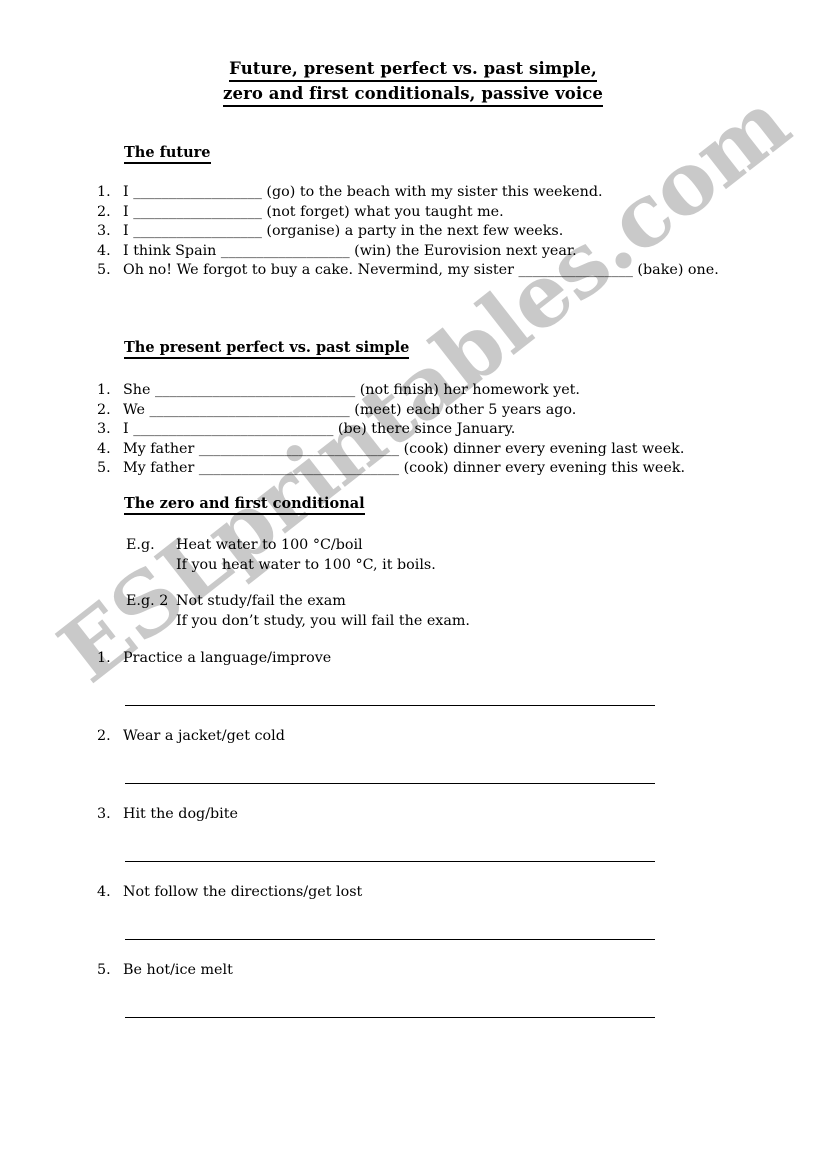  Describe the element at coordinates (147, 601) in the screenshot. I see `example-label: E.g. 2` at that location.